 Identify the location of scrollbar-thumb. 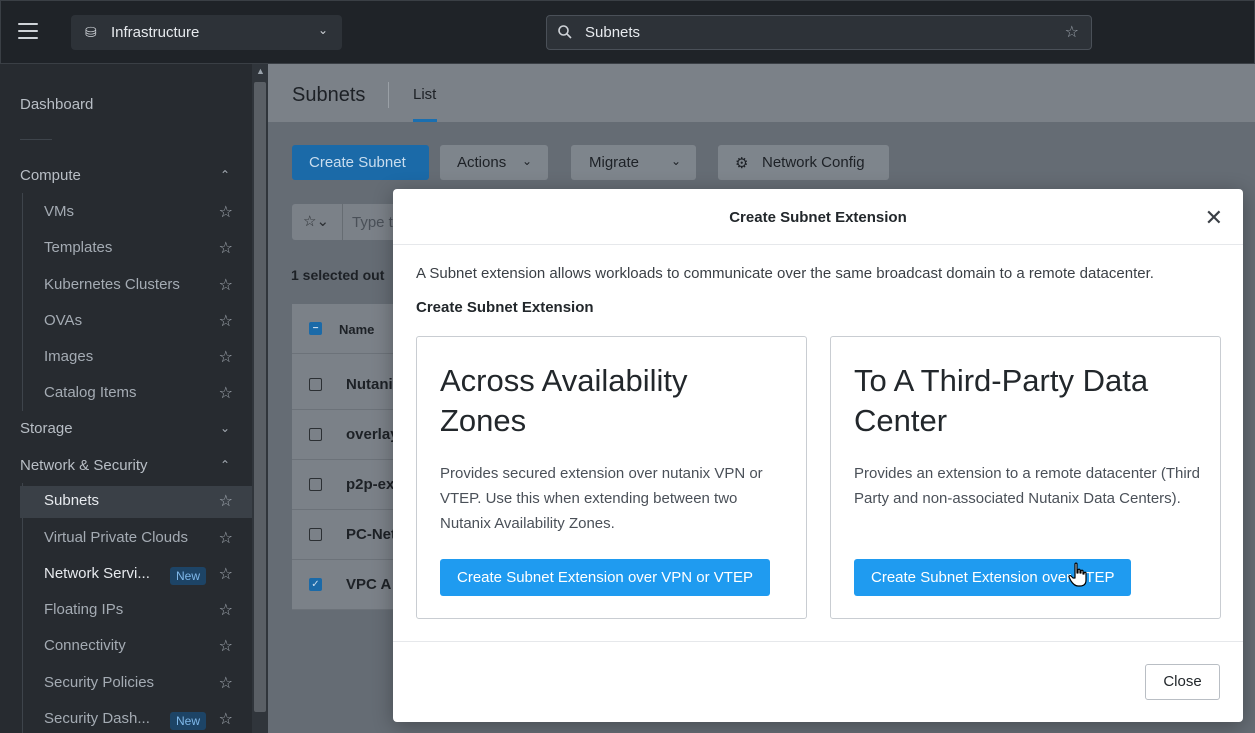
(260, 397).